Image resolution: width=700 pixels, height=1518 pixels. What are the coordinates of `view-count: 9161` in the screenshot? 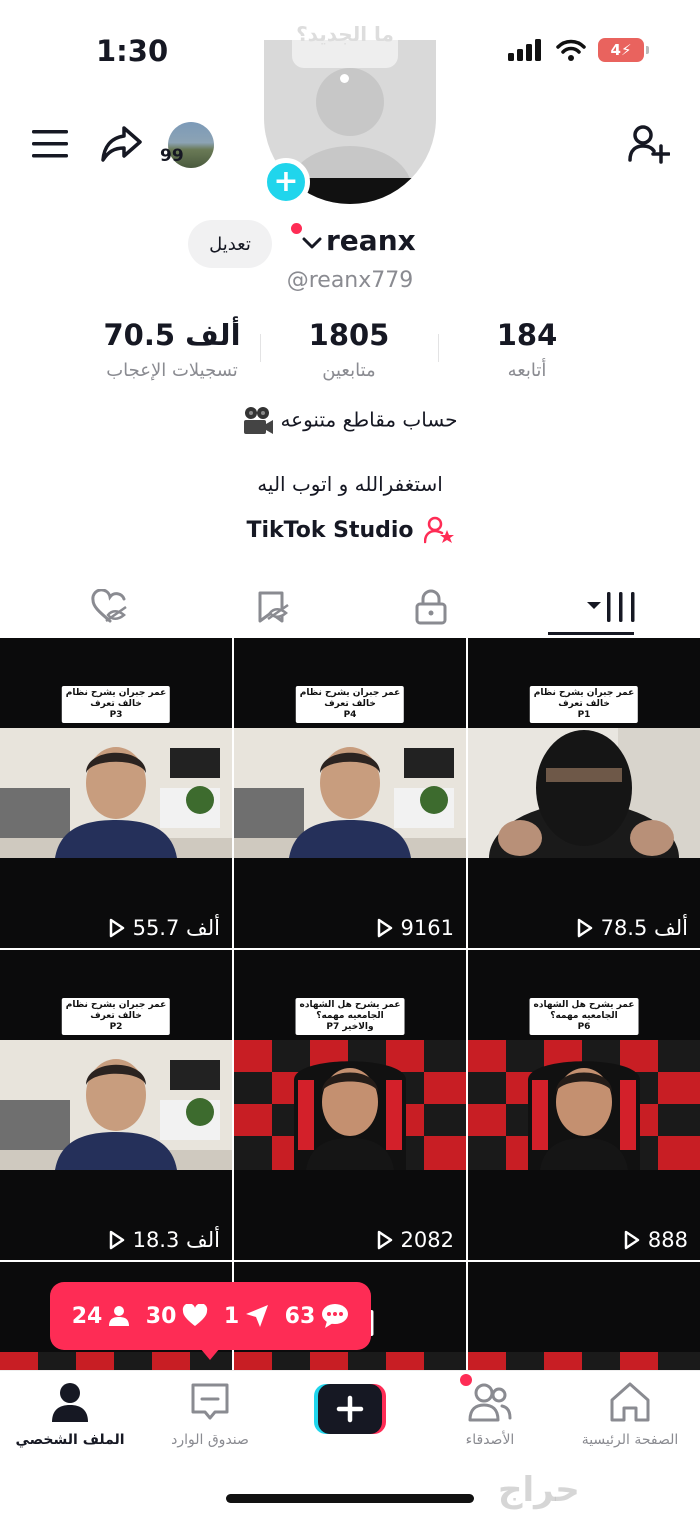 It's located at (415, 928).